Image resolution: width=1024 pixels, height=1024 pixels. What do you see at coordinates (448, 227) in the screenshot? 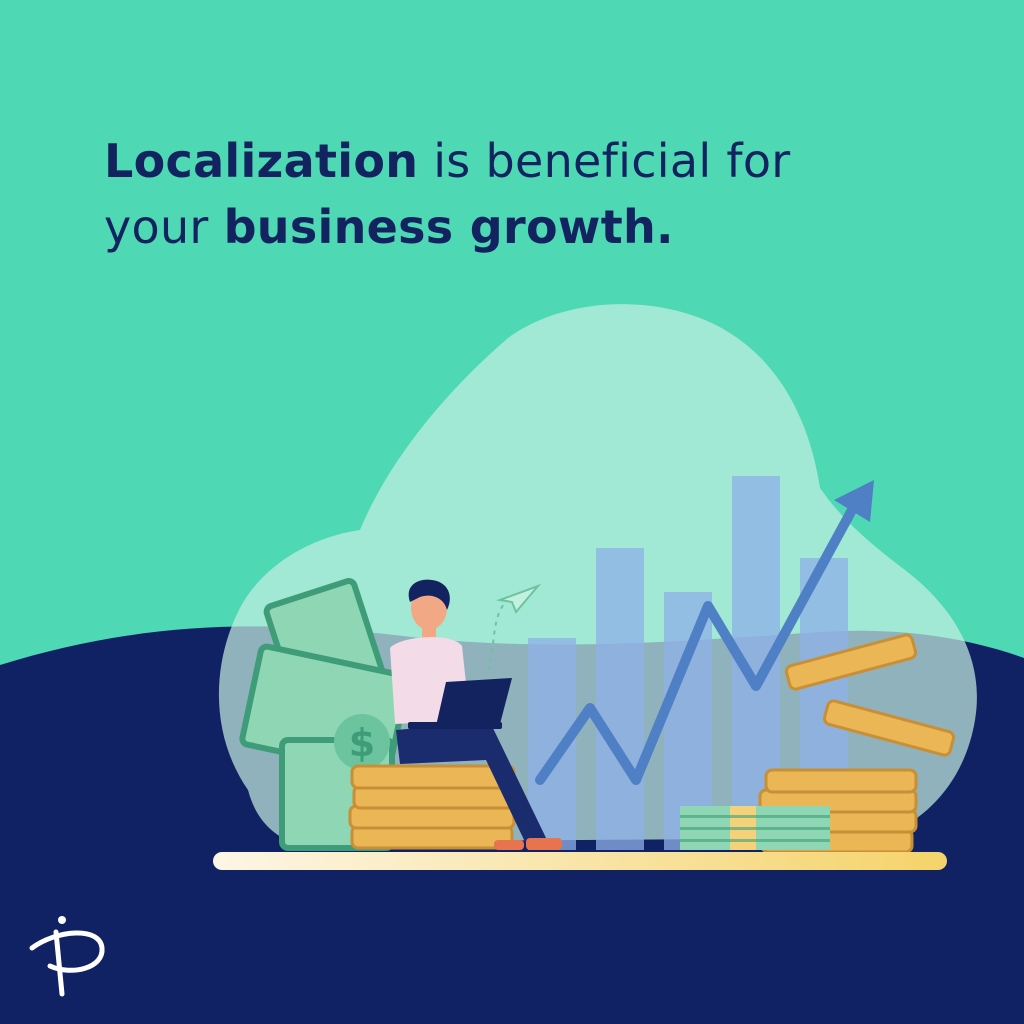
I see `headline-bold-2: business growth.` at bounding box center [448, 227].